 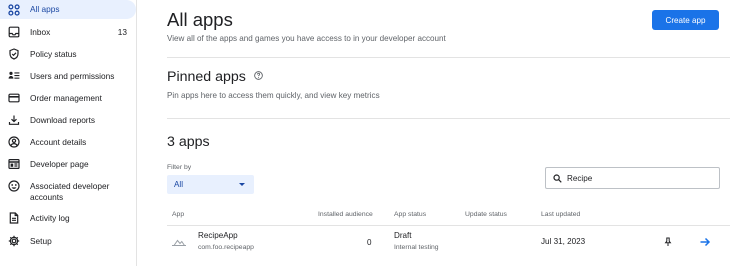 What do you see at coordinates (72, 75) in the screenshot?
I see `sidebar-item-label: Users and permissions` at bounding box center [72, 75].